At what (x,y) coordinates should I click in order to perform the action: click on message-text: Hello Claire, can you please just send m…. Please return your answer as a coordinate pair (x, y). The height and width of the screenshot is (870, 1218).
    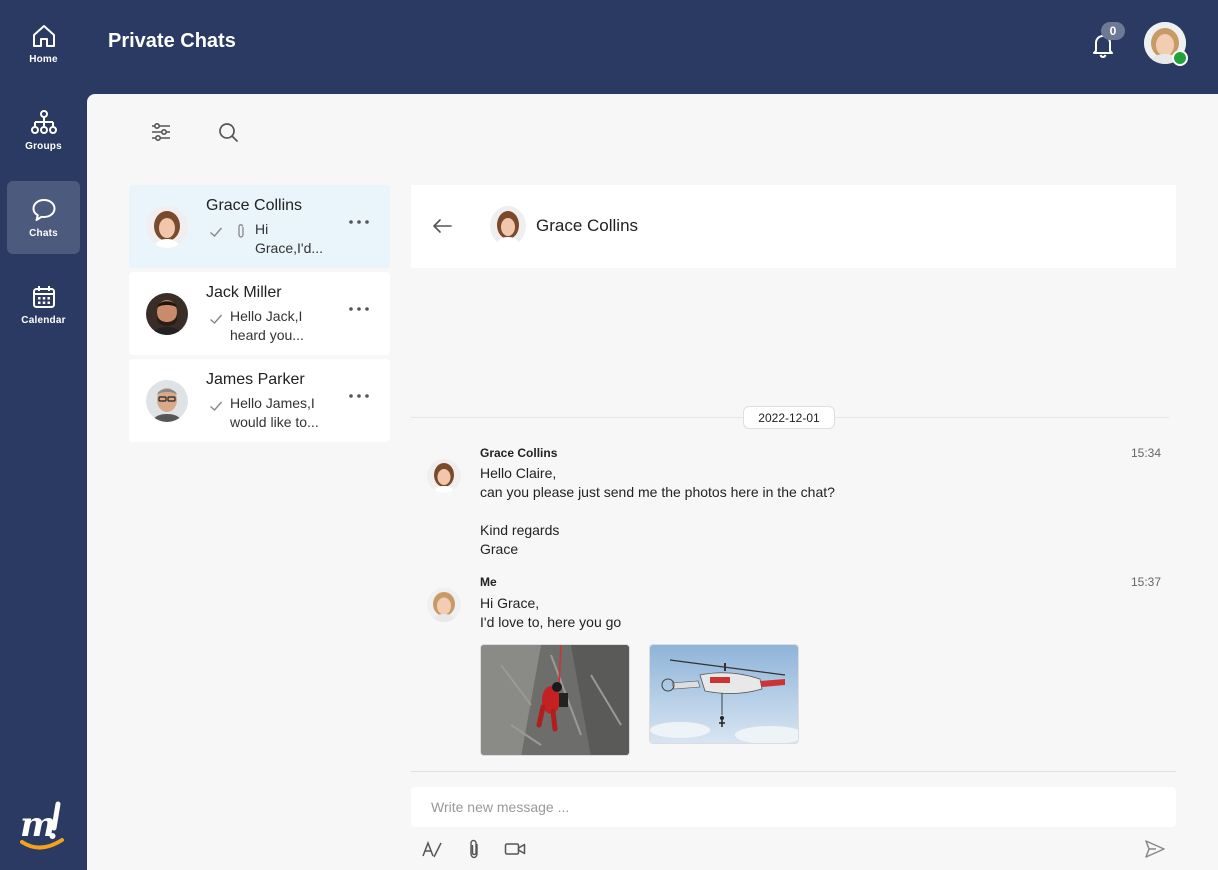
    Looking at the image, I should click on (657, 511).